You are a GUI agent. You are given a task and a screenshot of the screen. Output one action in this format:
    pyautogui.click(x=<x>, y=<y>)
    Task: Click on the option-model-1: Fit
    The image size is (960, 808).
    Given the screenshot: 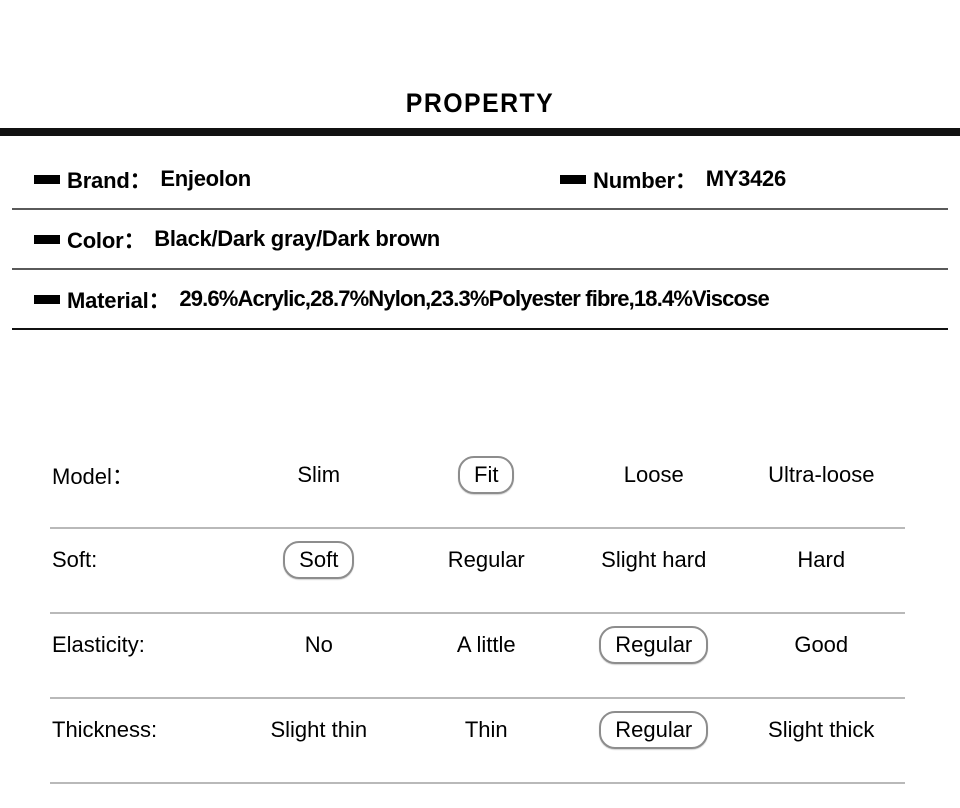 What is the action you would take?
    pyautogui.click(x=487, y=475)
    